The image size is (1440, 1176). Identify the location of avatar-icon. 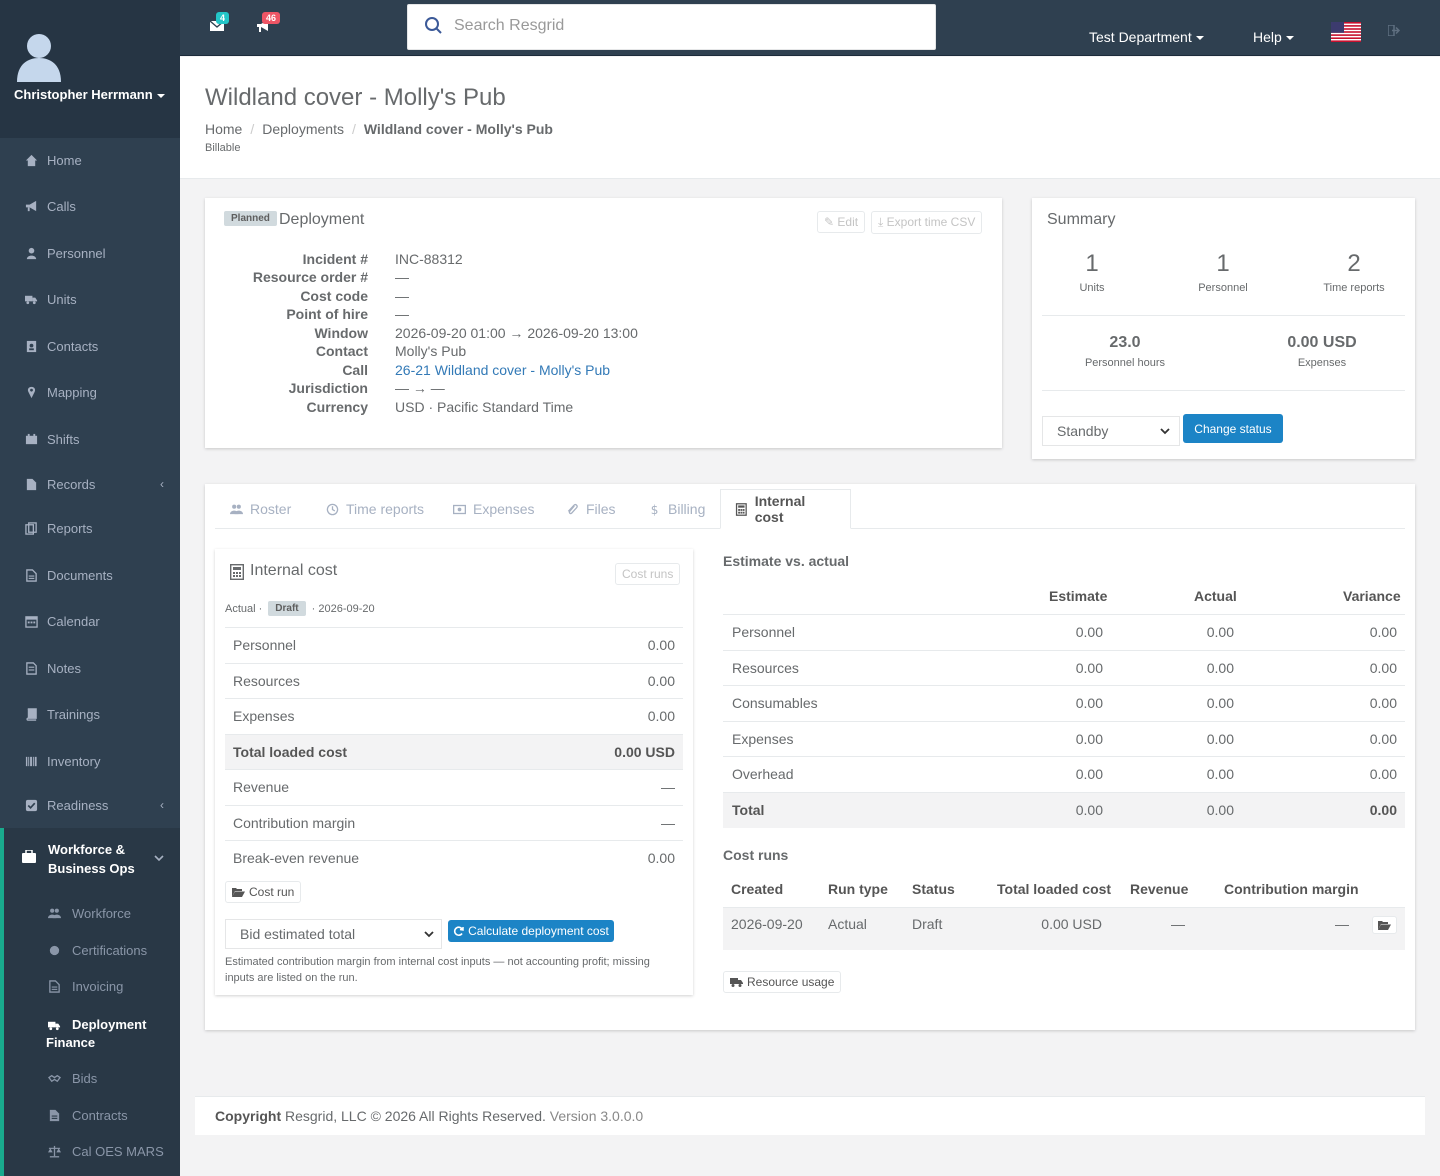
(39, 56).